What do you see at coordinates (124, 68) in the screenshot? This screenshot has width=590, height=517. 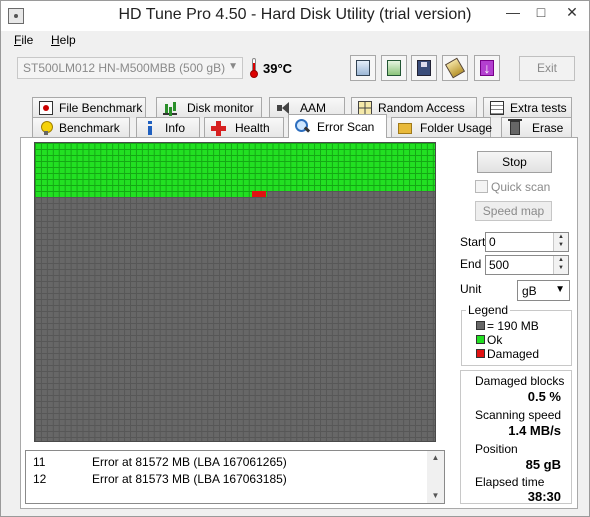 I see `disk-select-value: ST500LM012 HN-M500MBB (500 gB)` at bounding box center [124, 68].